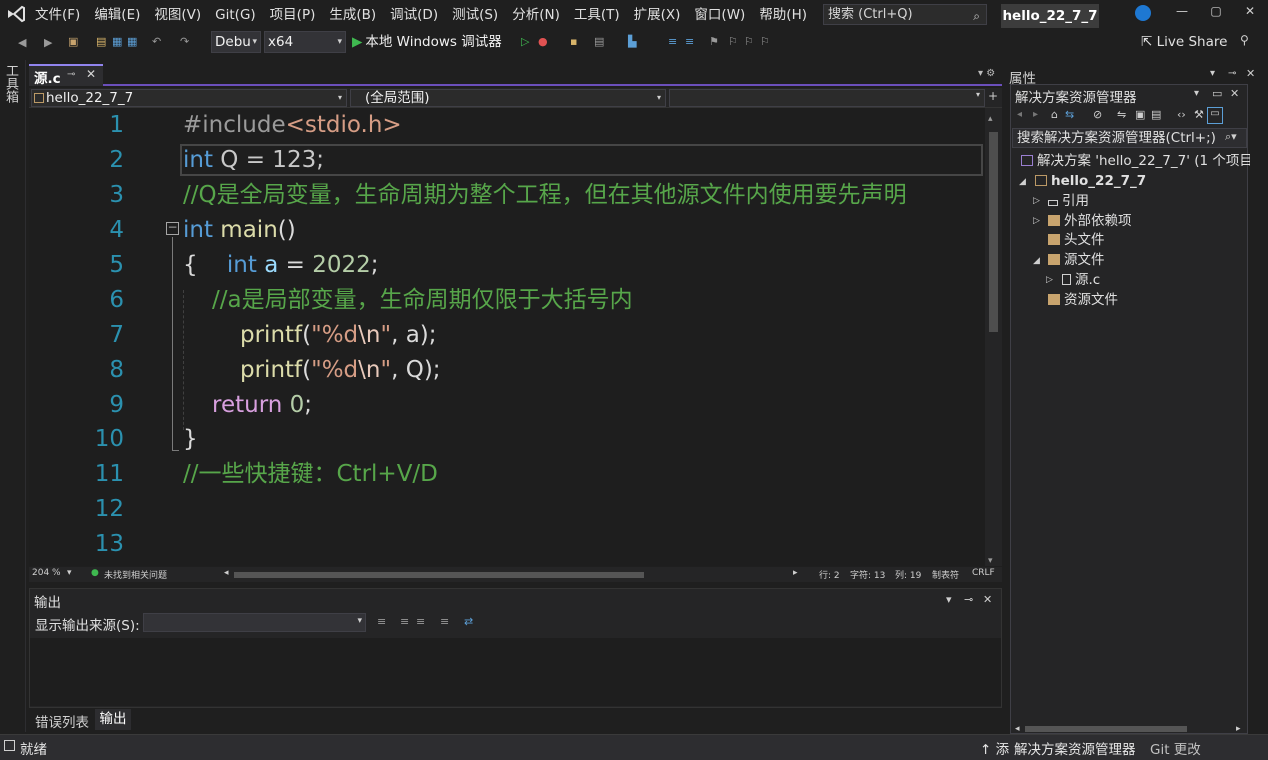 Image resolution: width=1268 pixels, height=760 pixels. Describe the element at coordinates (1215, 115) in the screenshot. I see `preview-selected-icon: ▭` at that location.